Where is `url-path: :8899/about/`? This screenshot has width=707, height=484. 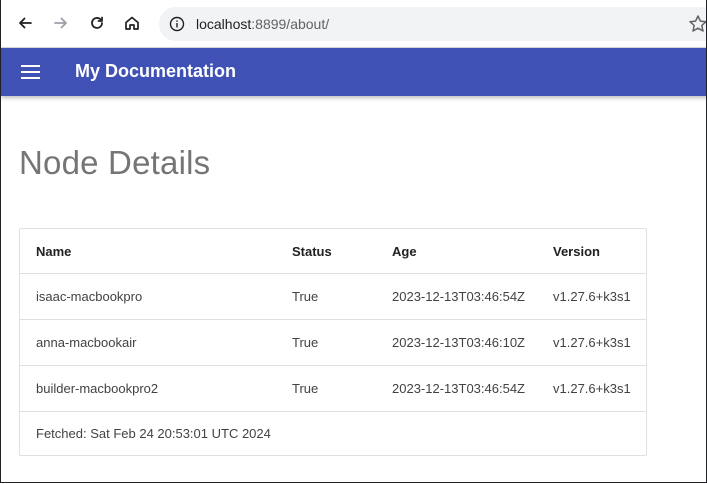 url-path: :8899/about/ is located at coordinates (290, 24).